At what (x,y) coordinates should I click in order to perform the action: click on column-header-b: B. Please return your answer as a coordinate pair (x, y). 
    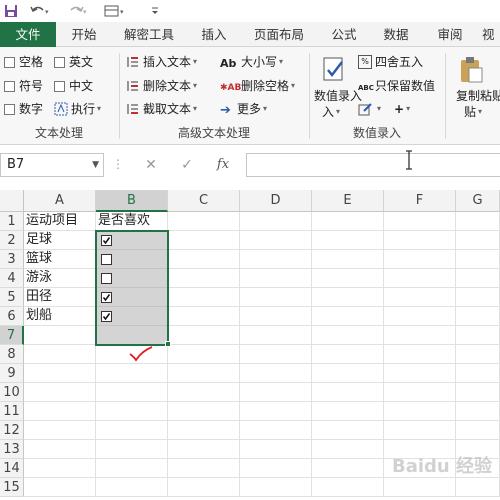
    Looking at the image, I should click on (132, 201).